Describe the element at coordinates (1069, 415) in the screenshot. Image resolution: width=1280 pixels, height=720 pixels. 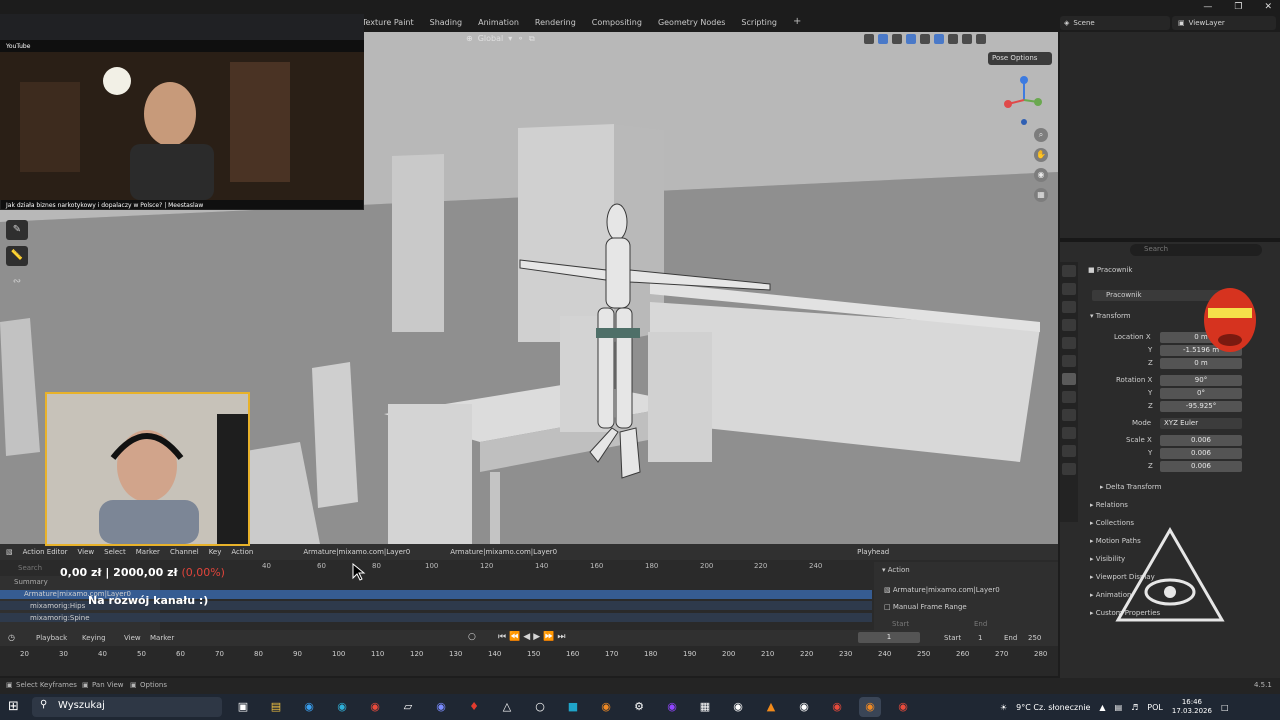
I see `particles-tab-icon` at that location.